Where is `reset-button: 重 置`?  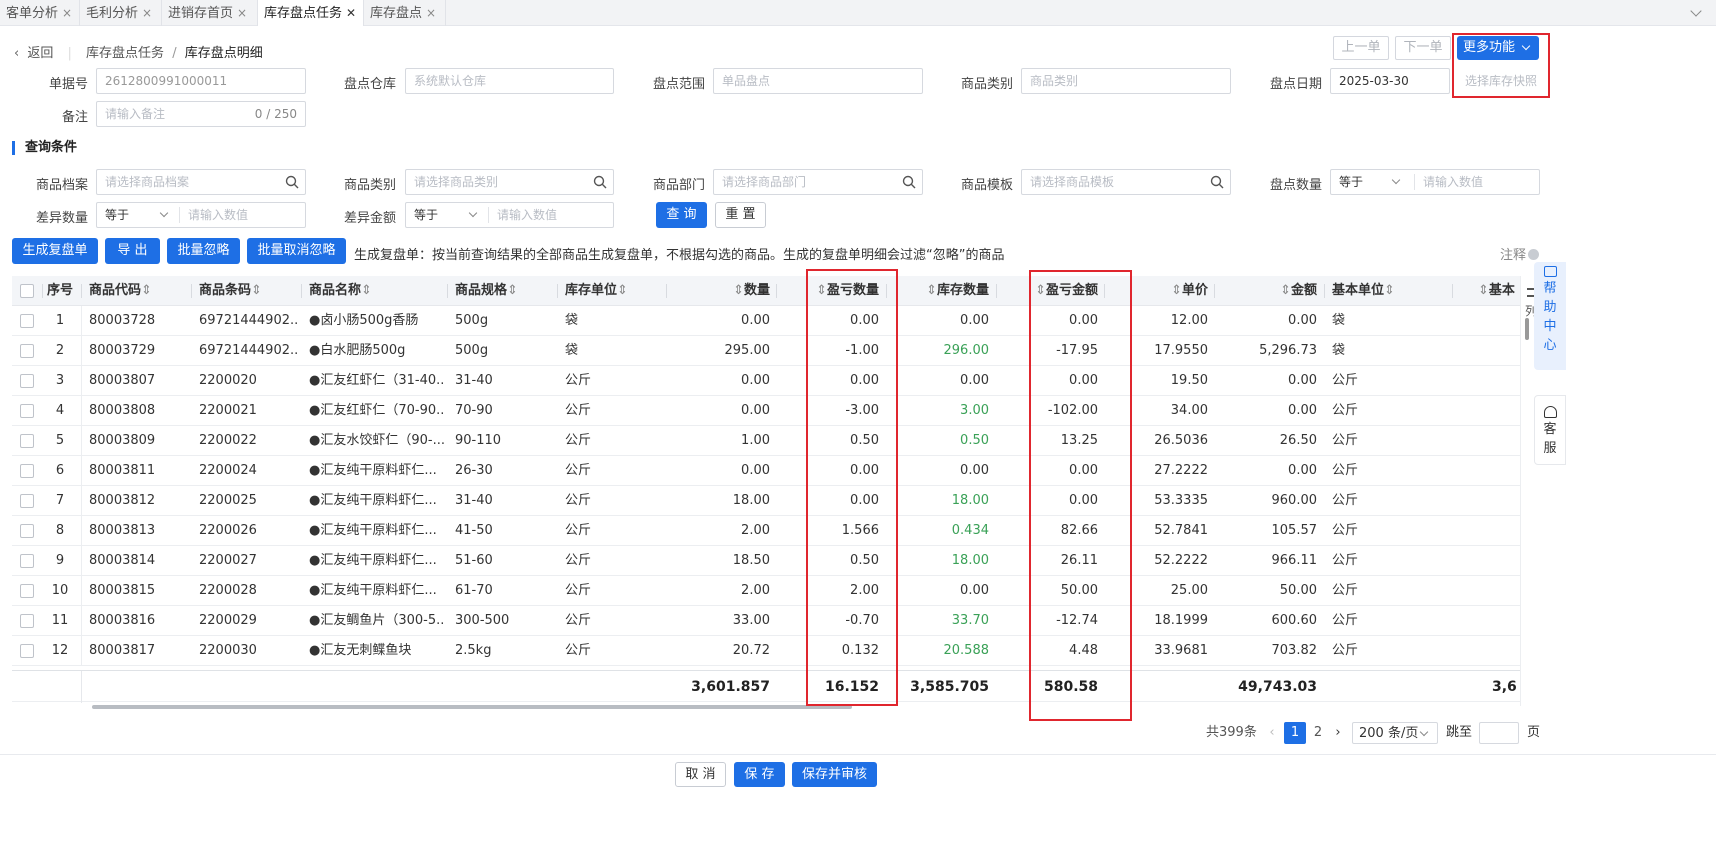
reset-button: 重 置 is located at coordinates (740, 215).